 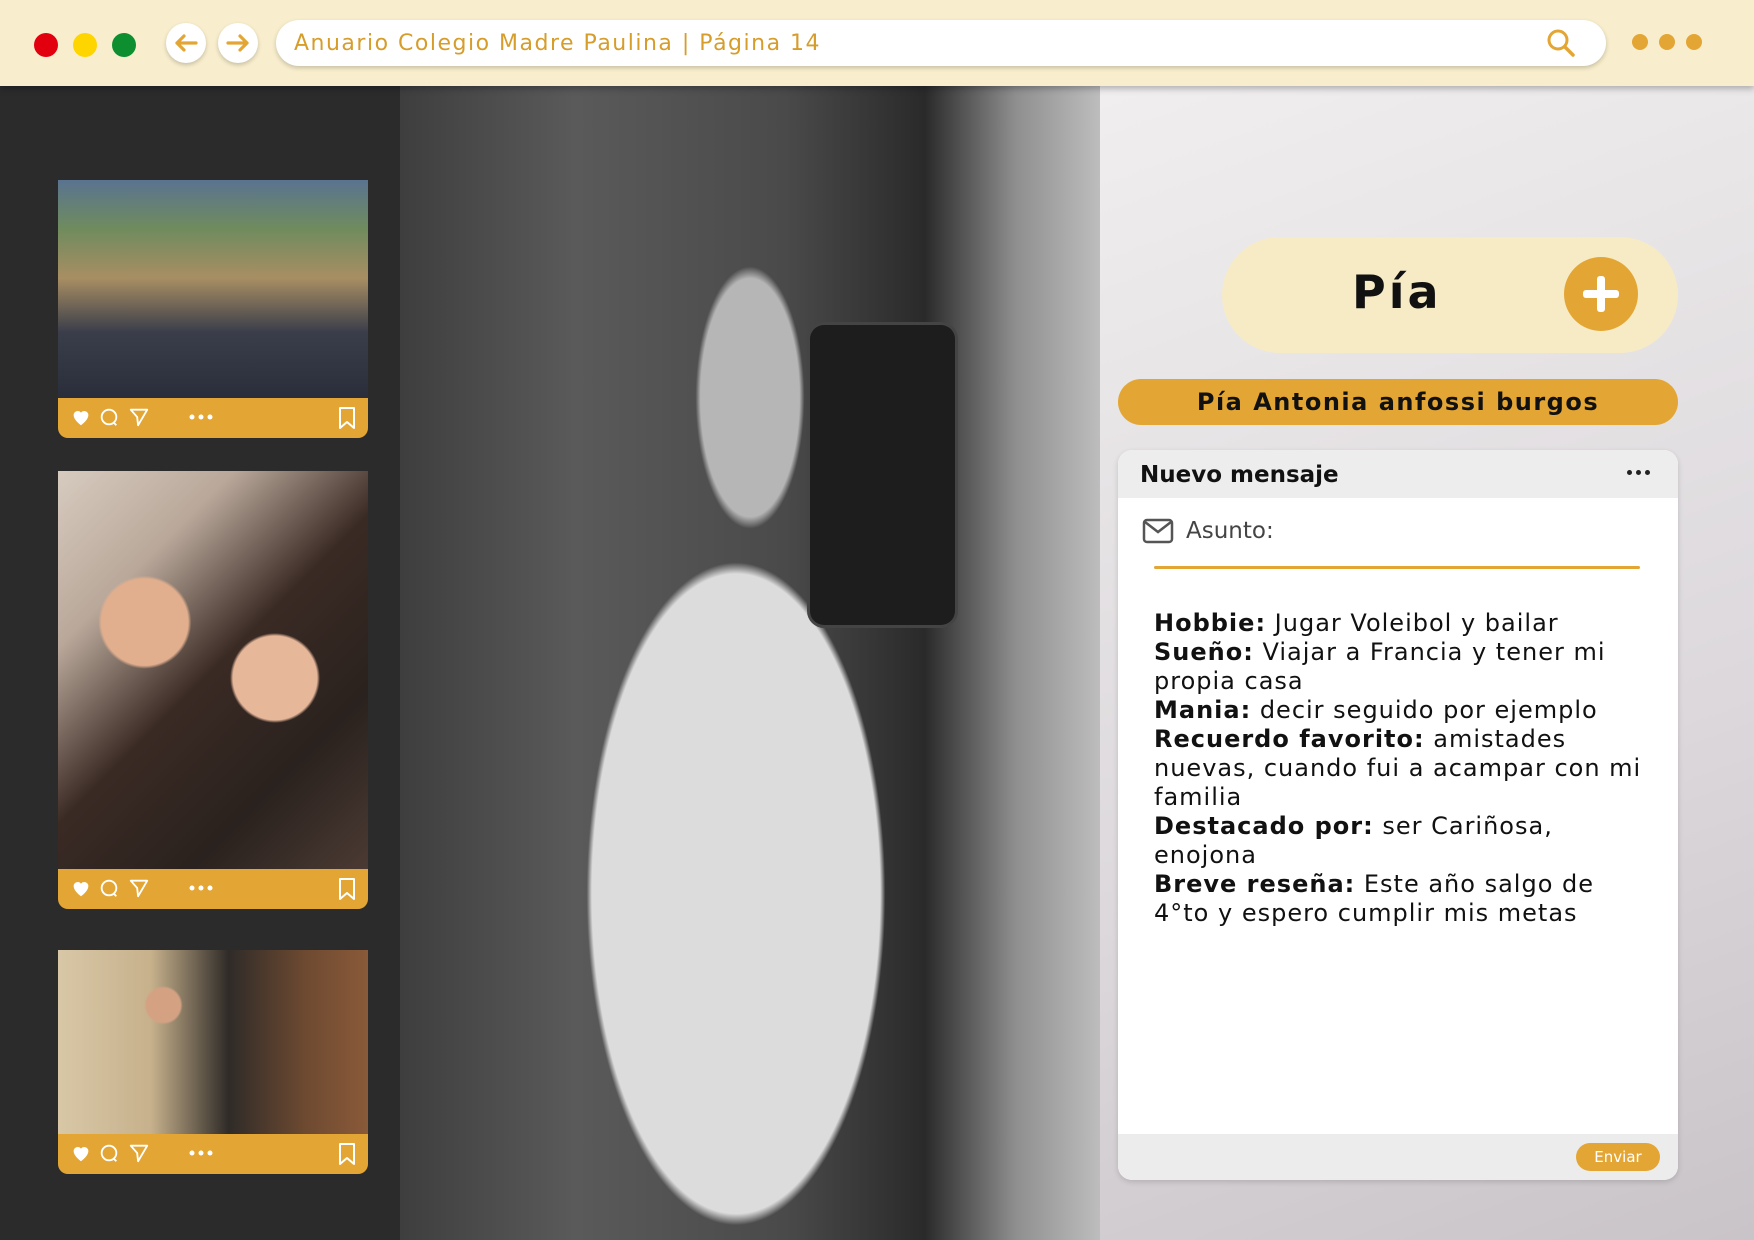 What do you see at coordinates (1450, 295) in the screenshot?
I see `profile-name-pill: Pía` at bounding box center [1450, 295].